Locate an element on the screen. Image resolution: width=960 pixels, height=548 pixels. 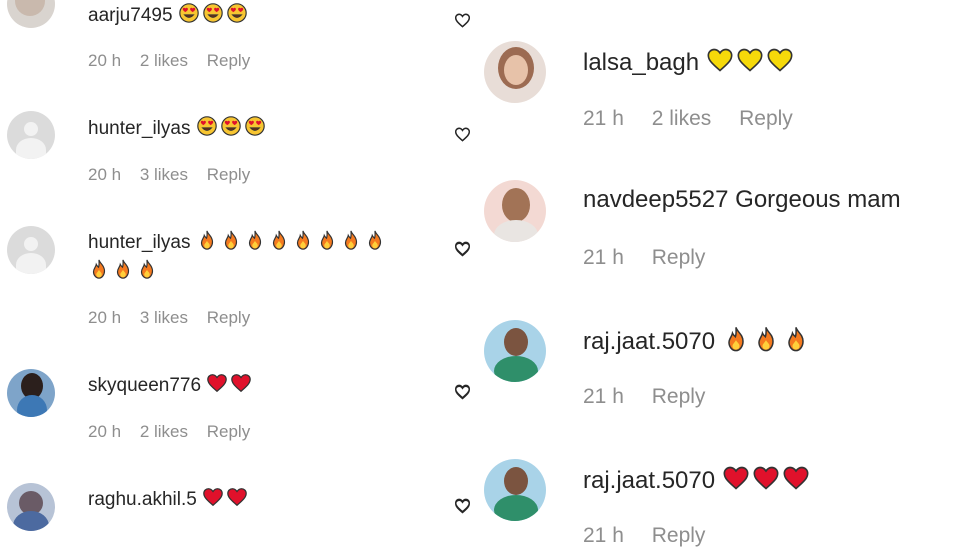
comment-username: raghu.akhil.5 is located at coordinates (142, 499).